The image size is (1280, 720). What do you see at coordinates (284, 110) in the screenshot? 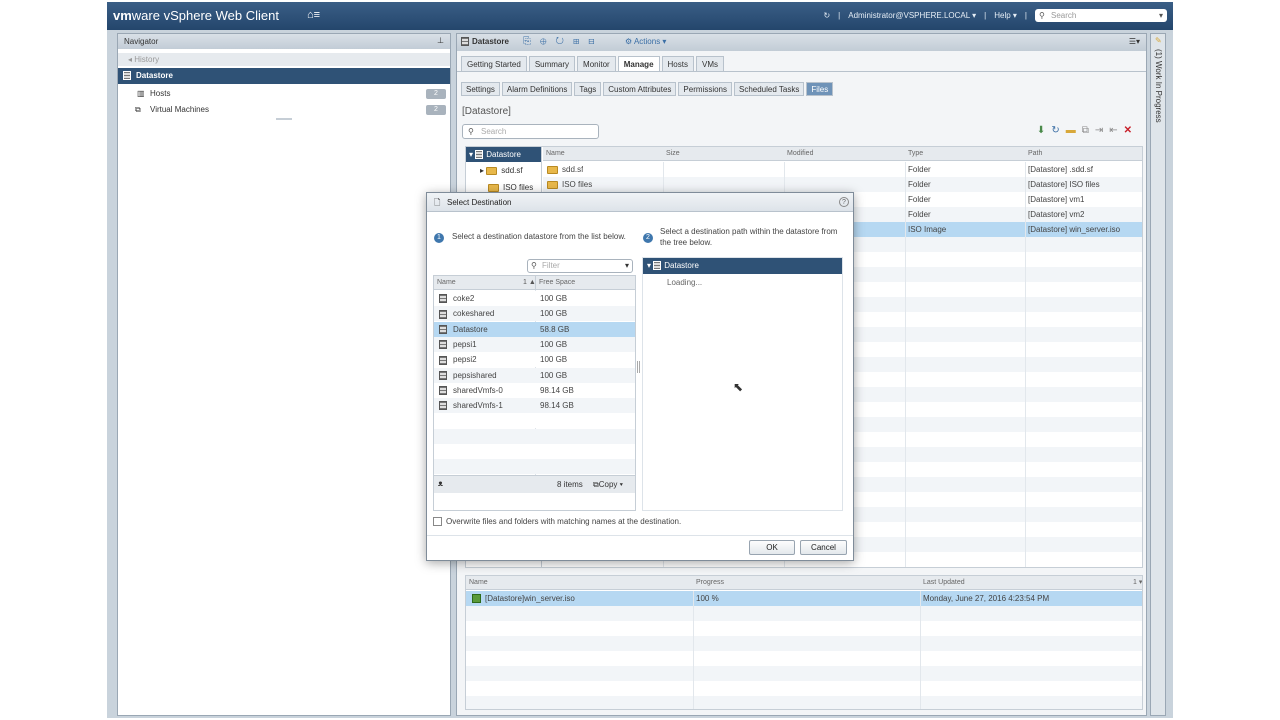
I see `nav-item-vms: ⧉ Virtual Machines 2` at bounding box center [284, 110].